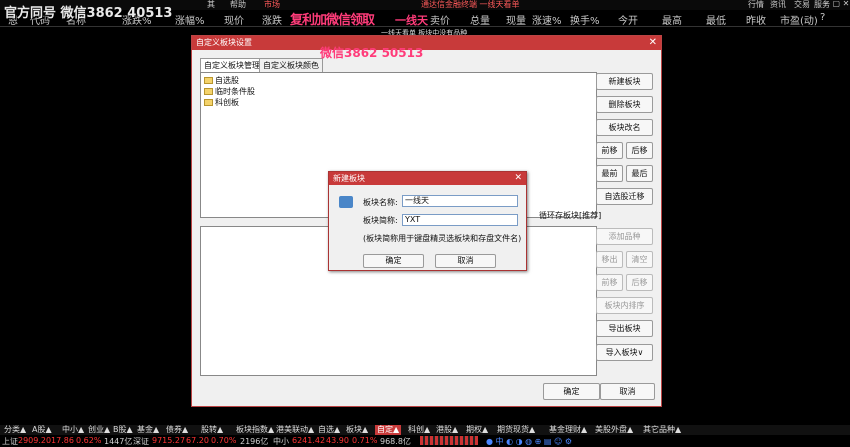 The height and width of the screenshot is (447, 850). I want to click on menu-news: 资讯, so click(778, 5).